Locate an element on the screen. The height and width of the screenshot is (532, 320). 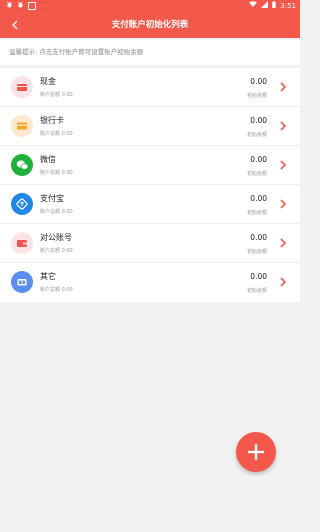
wallet-icon is located at coordinates (22, 243).